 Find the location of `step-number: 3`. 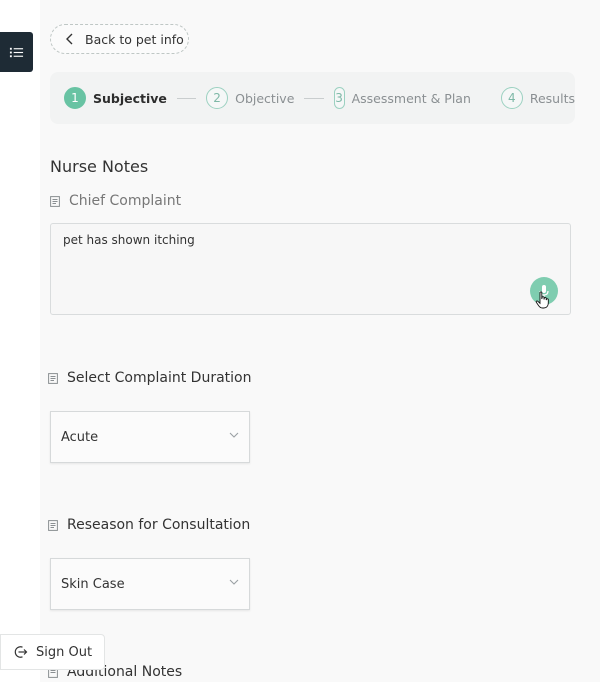

step-number: 3 is located at coordinates (339, 98).